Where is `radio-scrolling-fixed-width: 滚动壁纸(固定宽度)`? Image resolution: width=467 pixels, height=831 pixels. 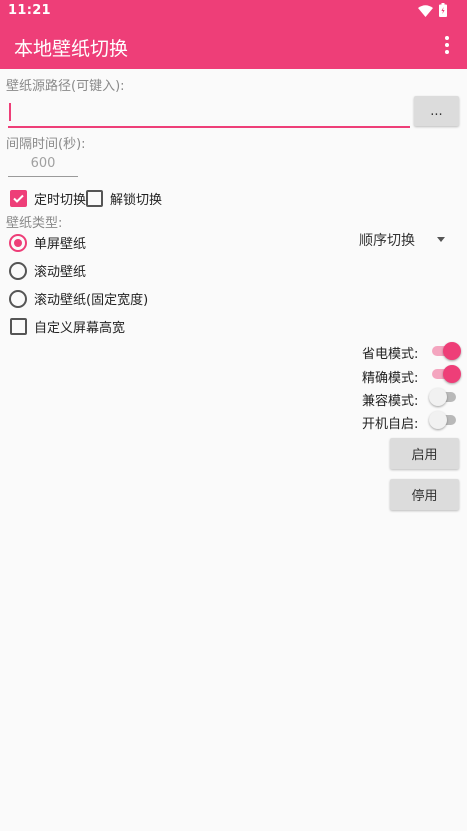 radio-scrolling-fixed-width: 滚动壁纸(固定宽度) is located at coordinates (78, 298).